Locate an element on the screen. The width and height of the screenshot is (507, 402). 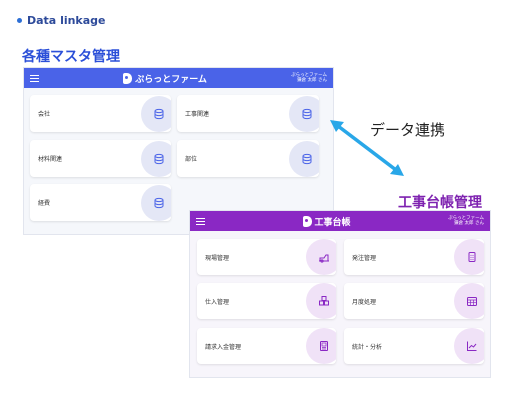
invoice-icon is located at coordinates (321, 346).